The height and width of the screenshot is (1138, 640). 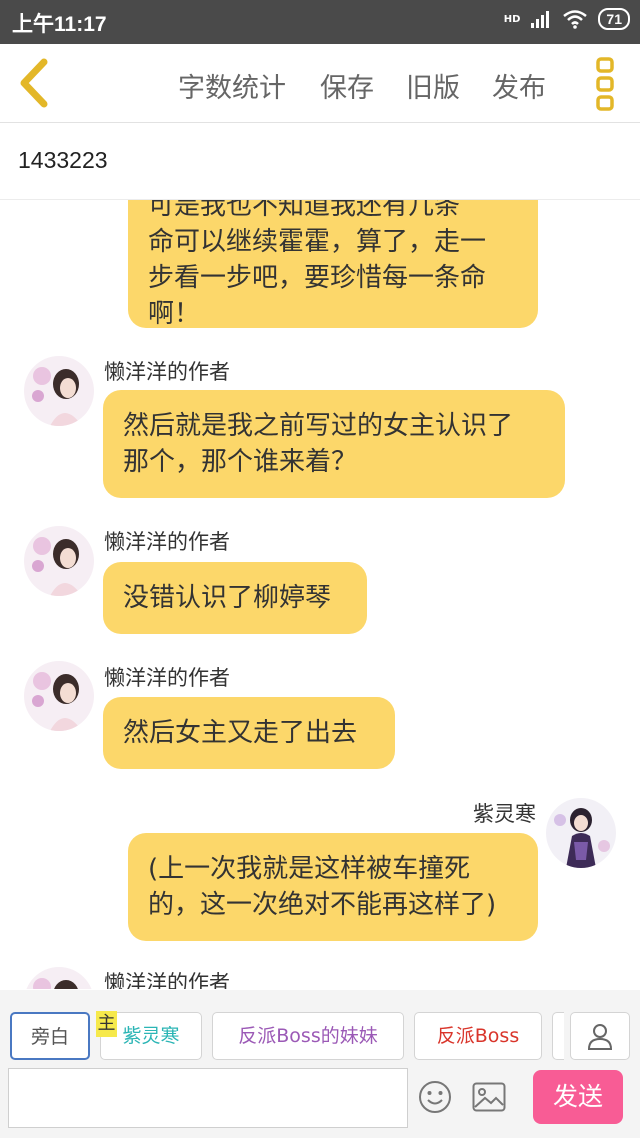 What do you see at coordinates (512, 19) in the screenshot?
I see `network-type: HD` at bounding box center [512, 19].